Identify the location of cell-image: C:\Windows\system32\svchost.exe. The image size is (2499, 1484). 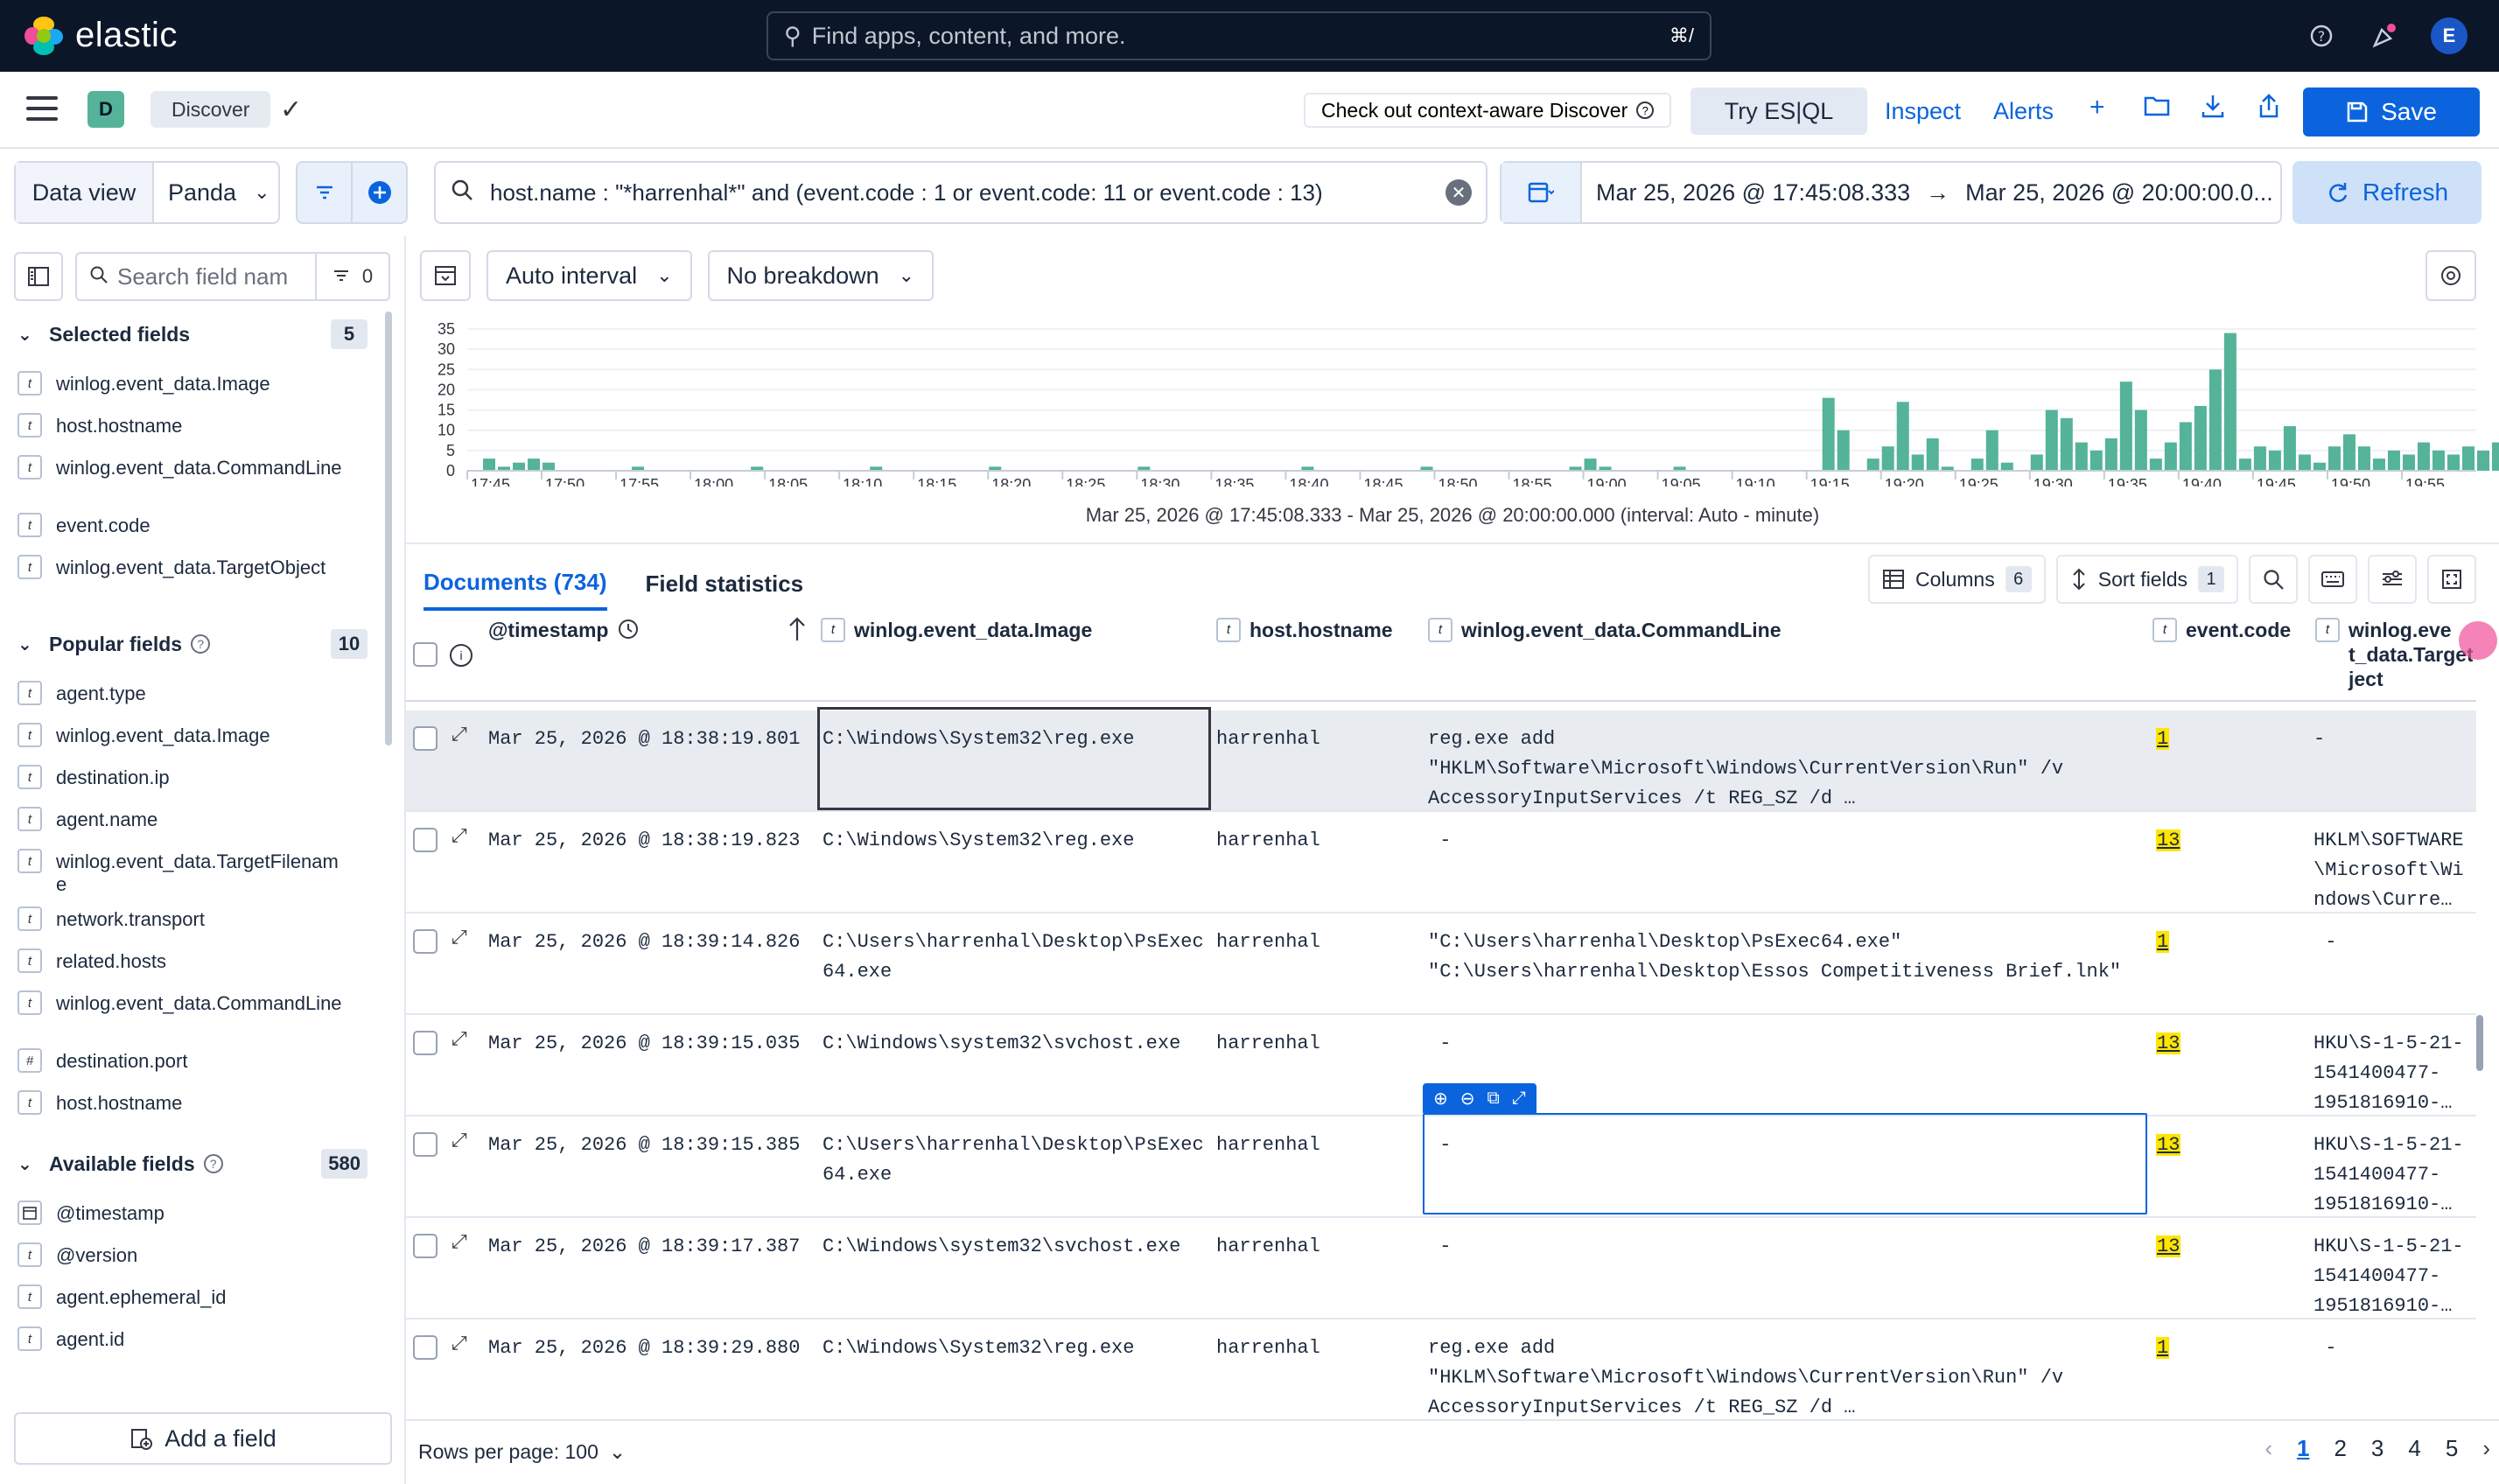
(1015, 1247).